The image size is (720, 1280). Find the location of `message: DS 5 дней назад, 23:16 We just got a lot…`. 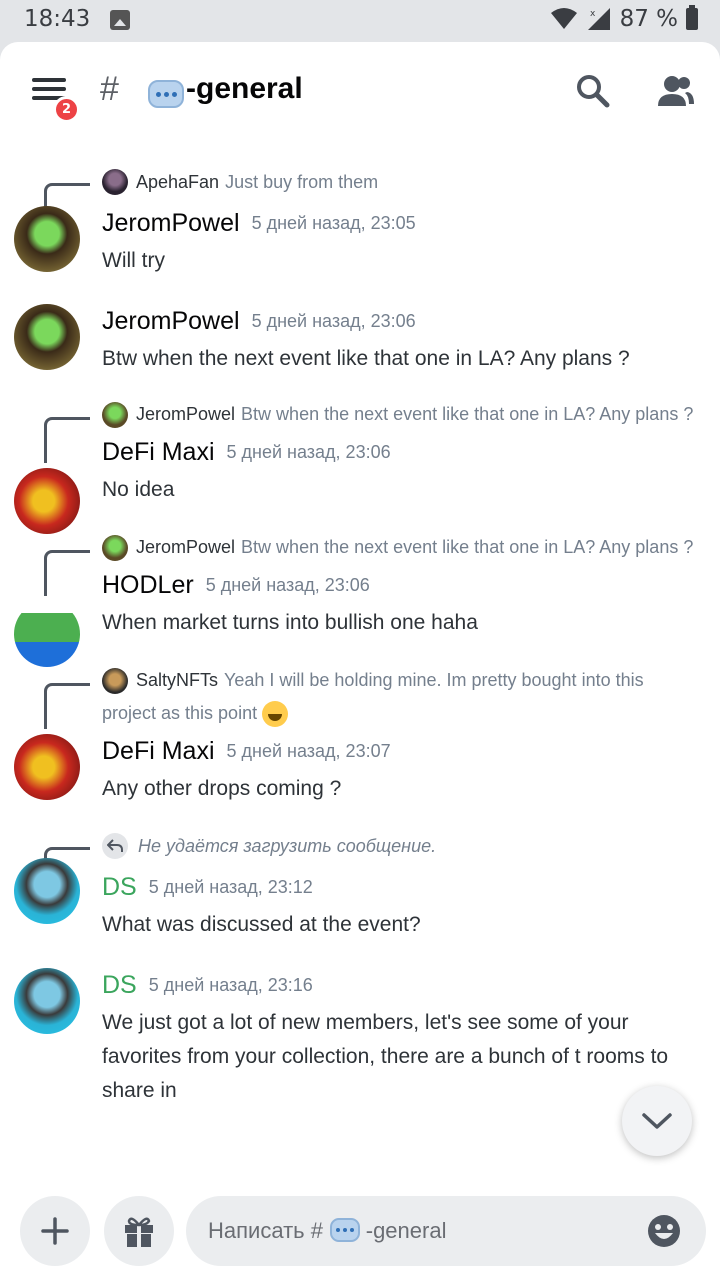

message: DS 5 дней назад, 23:16 We just got a lot… is located at coordinates (360, 1036).